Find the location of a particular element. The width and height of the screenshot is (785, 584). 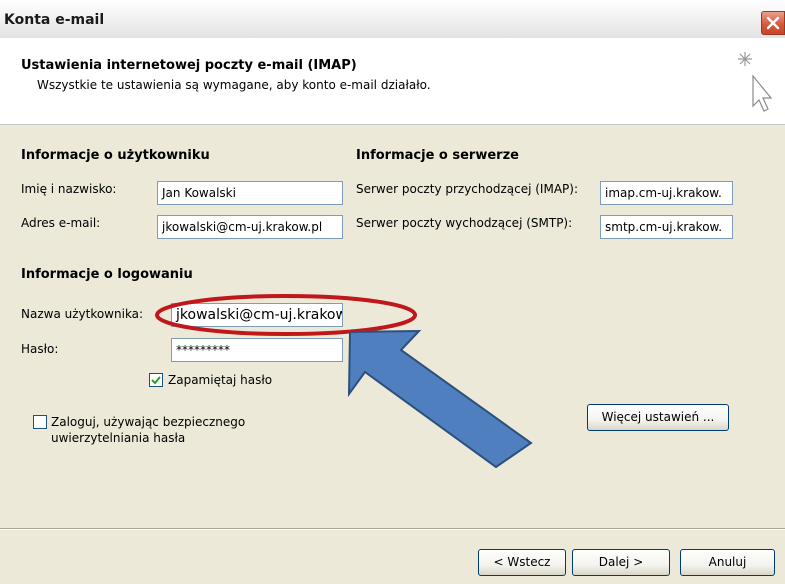

close-icon is located at coordinates (773, 23).